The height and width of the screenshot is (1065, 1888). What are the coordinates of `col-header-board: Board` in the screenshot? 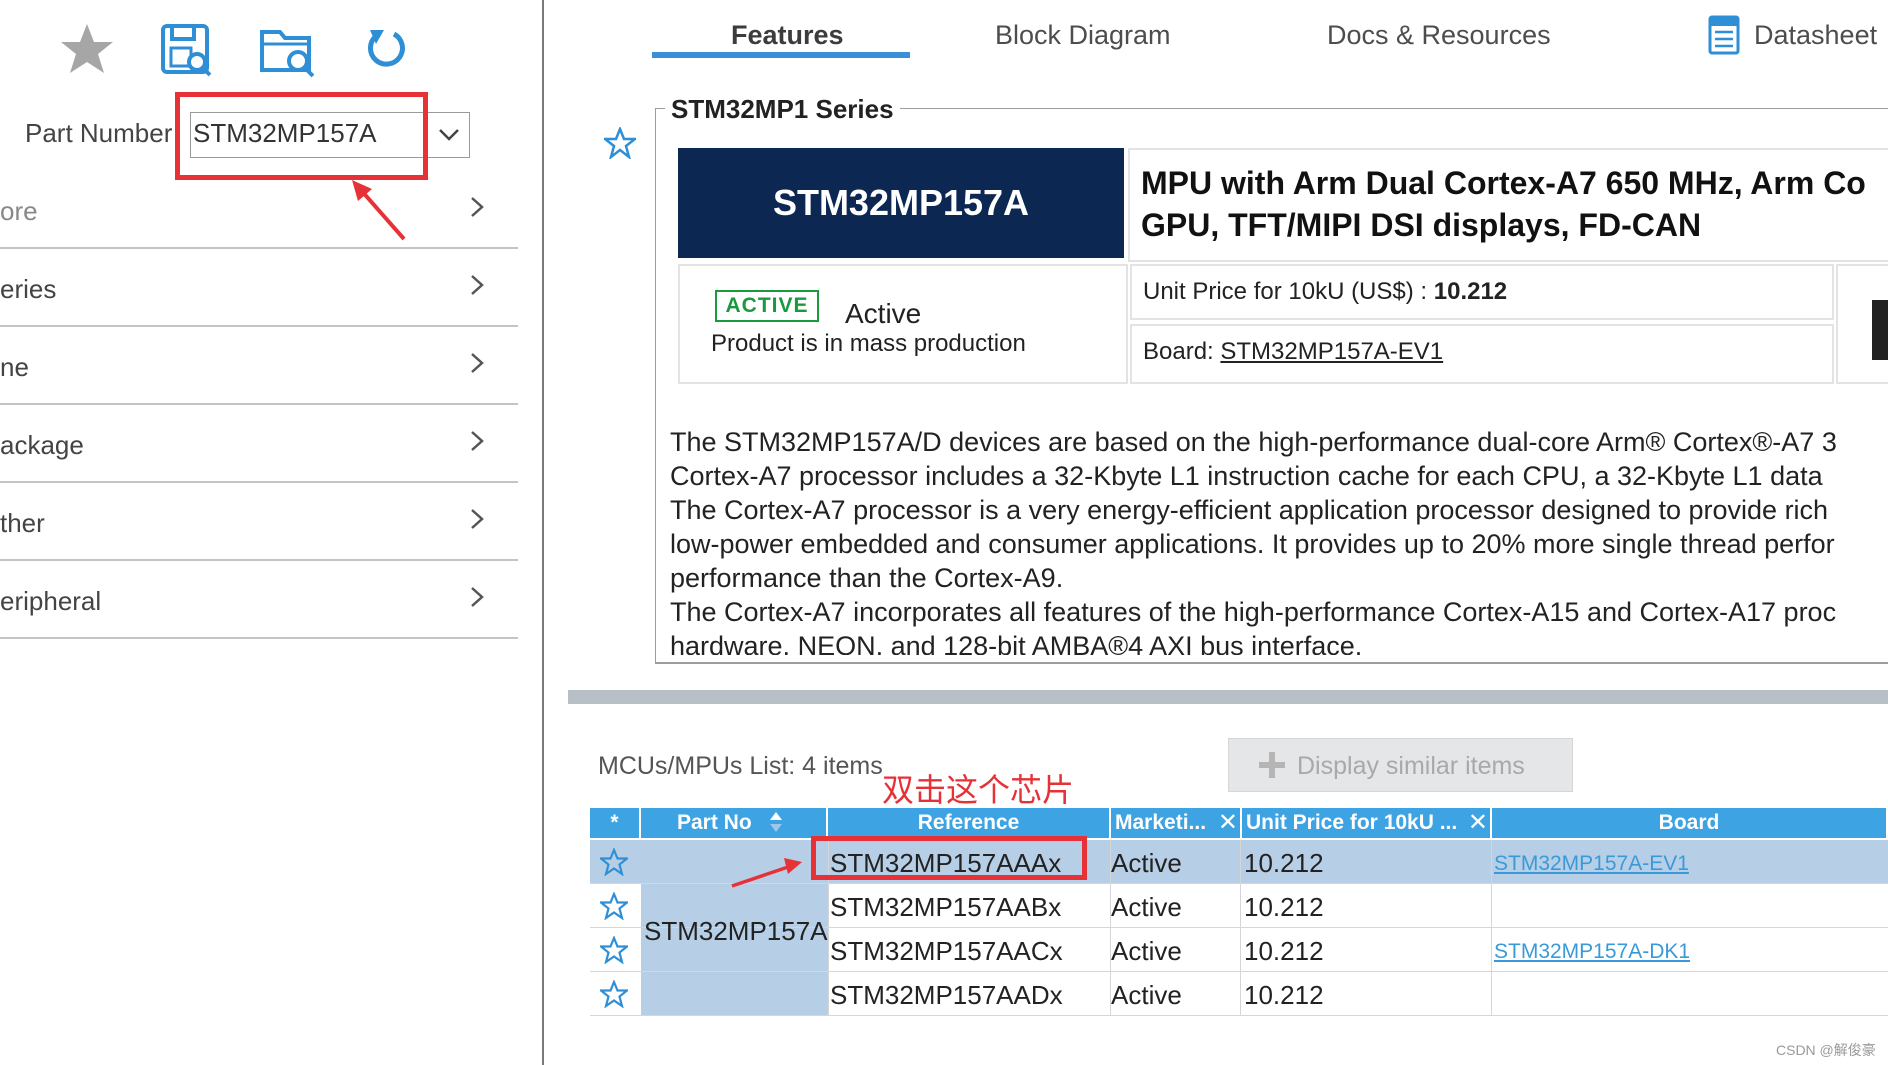 It's located at (1690, 823).